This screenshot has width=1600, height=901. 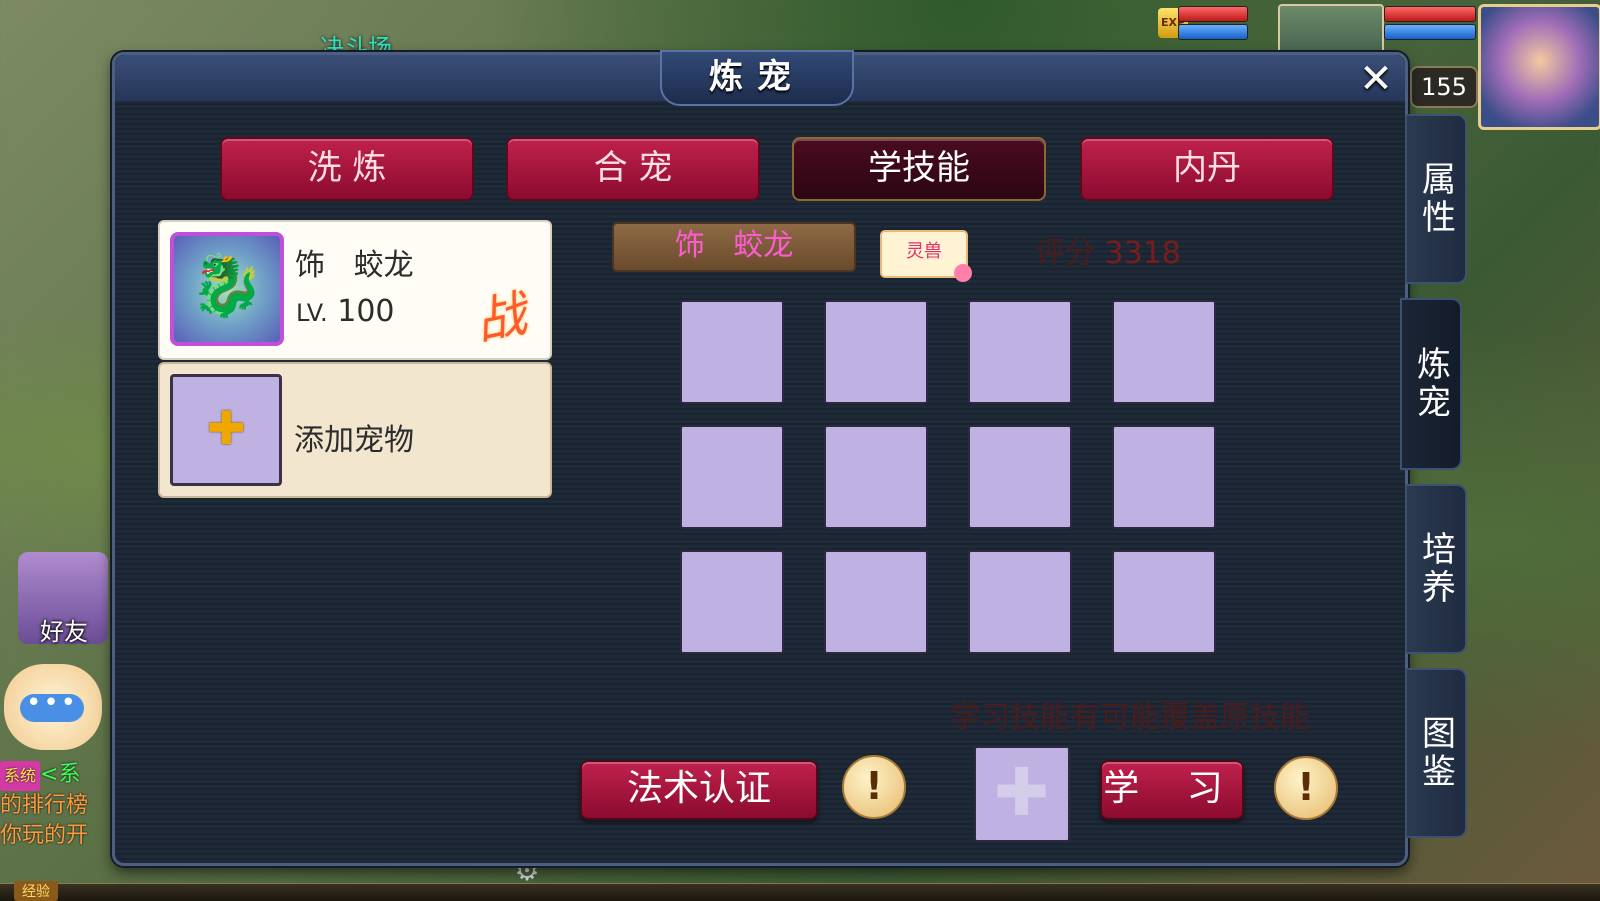 I want to click on system-tag: 系统, so click(x=20, y=776).